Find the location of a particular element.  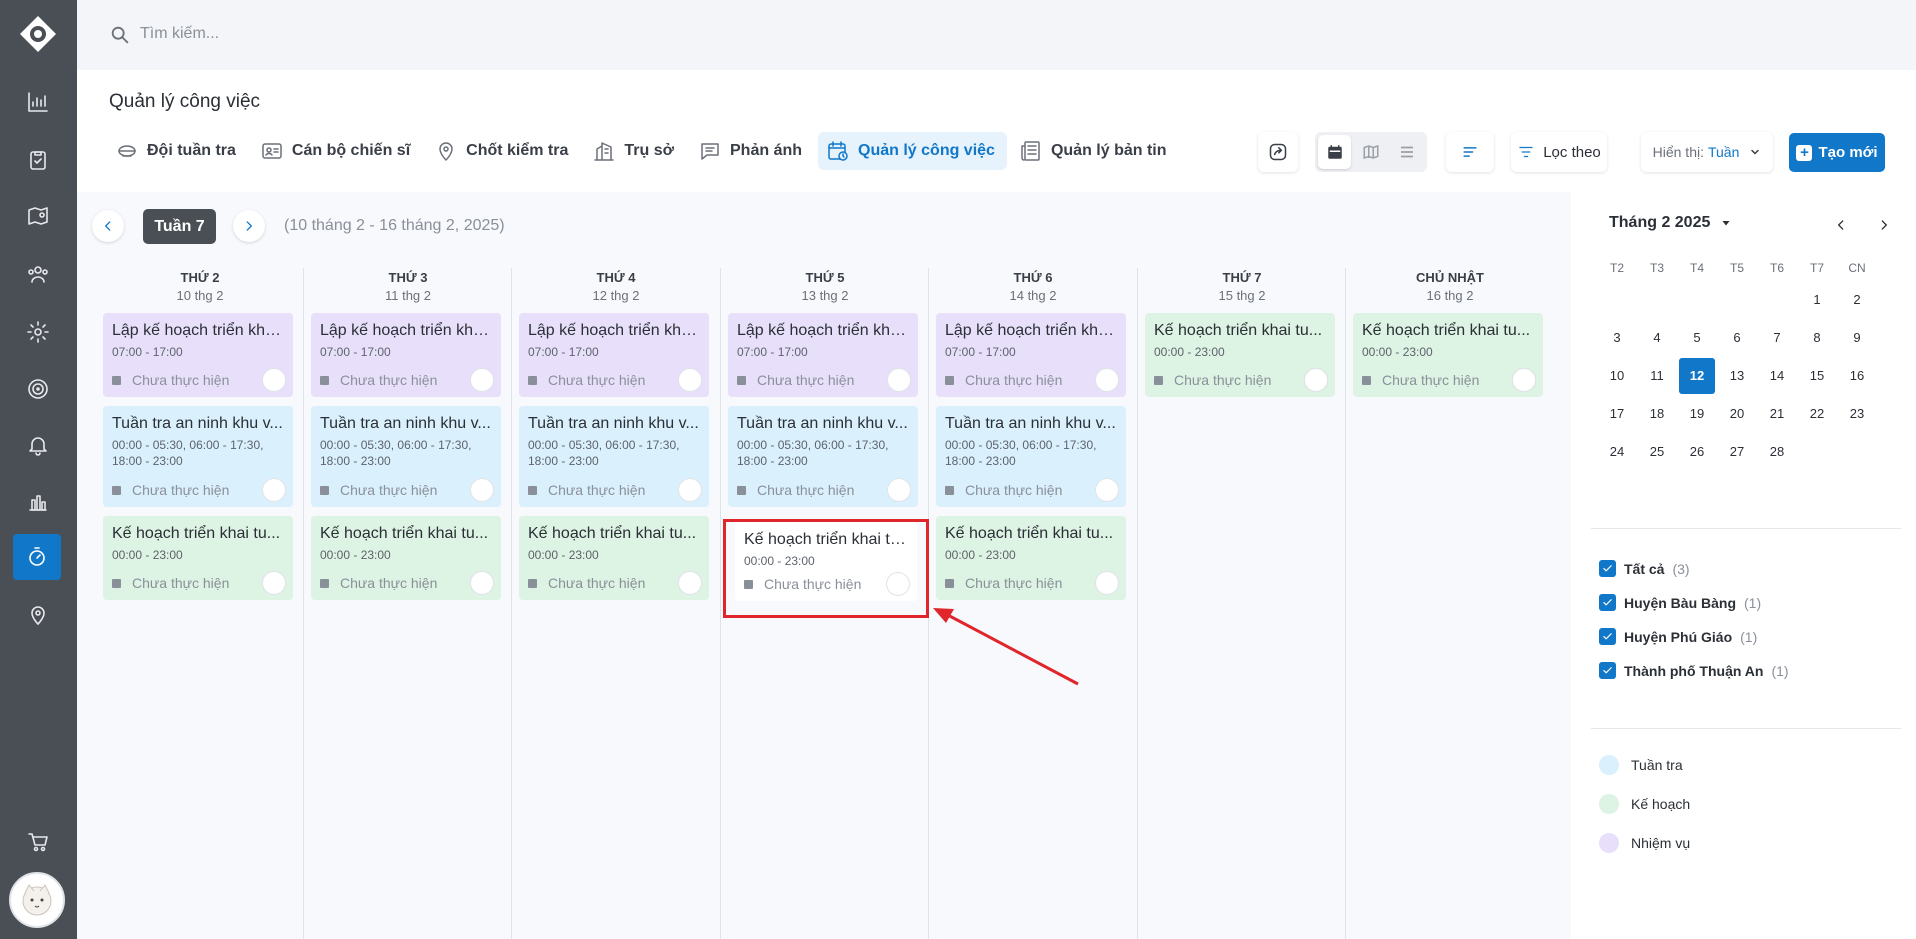

prev-week-button is located at coordinates (108, 226).